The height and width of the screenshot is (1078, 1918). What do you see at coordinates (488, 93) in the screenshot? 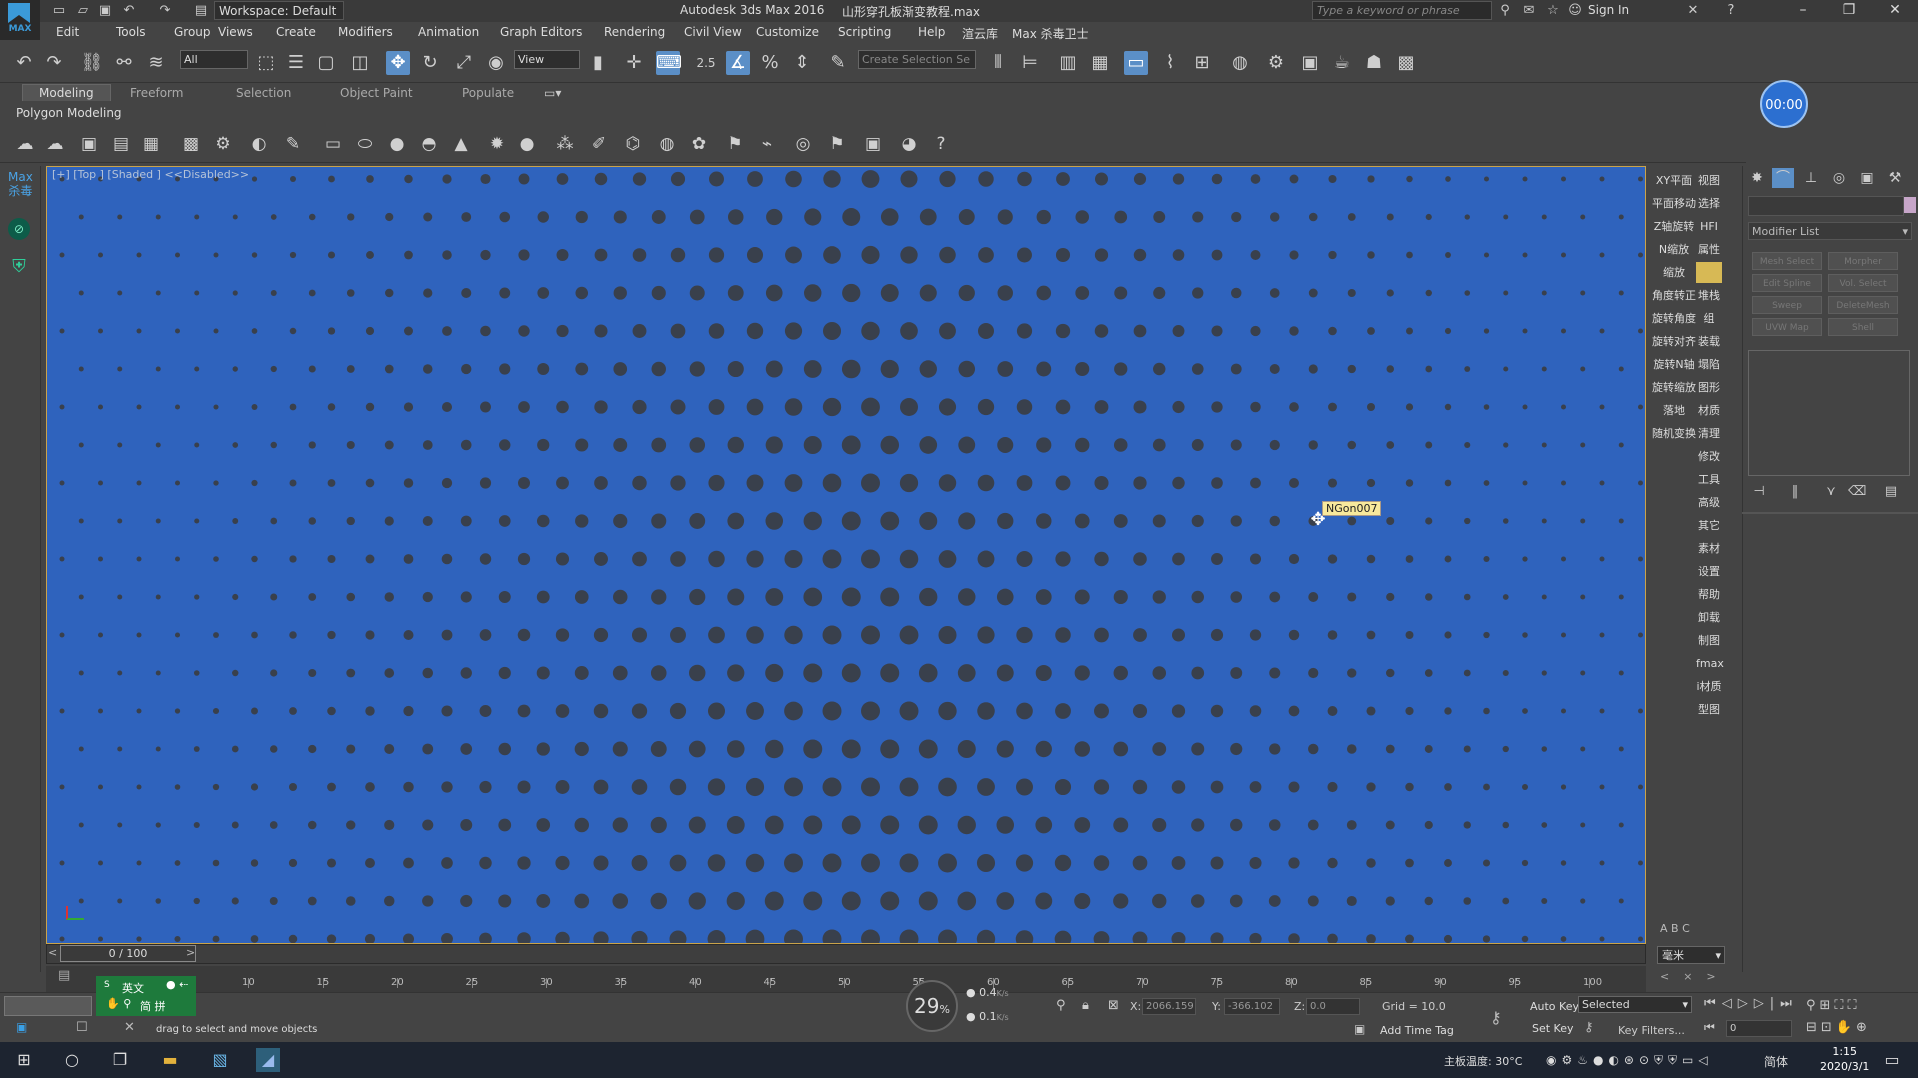
I see `tab-populate: Populate` at bounding box center [488, 93].